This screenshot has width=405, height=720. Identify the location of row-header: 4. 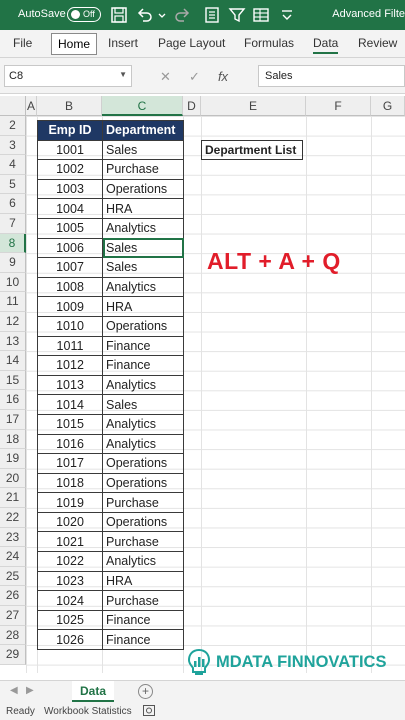
(13, 165).